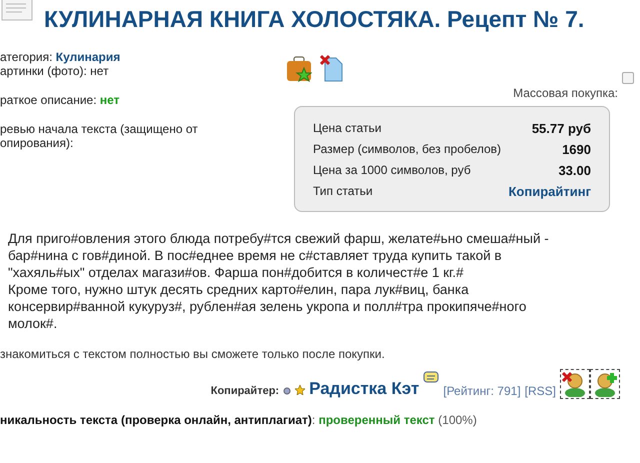 This screenshot has height=463, width=640. Describe the element at coordinates (347, 128) in the screenshot. I see `stat-label: Цена статьи` at that location.